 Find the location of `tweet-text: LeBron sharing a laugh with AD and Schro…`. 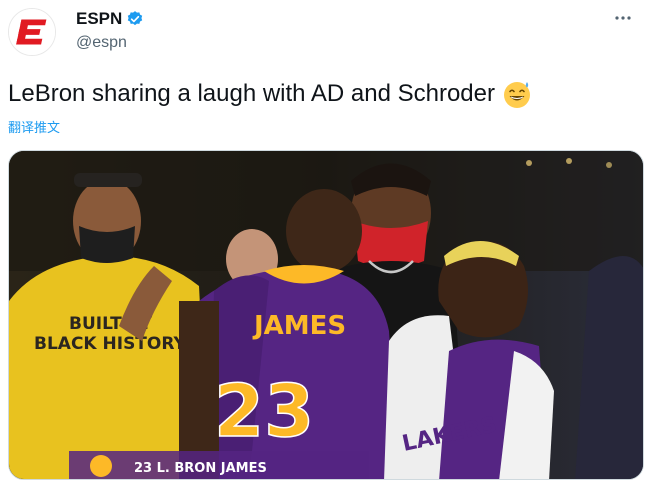

tweet-text: LeBron sharing a laugh with AD and Schro… is located at coordinates (270, 94).